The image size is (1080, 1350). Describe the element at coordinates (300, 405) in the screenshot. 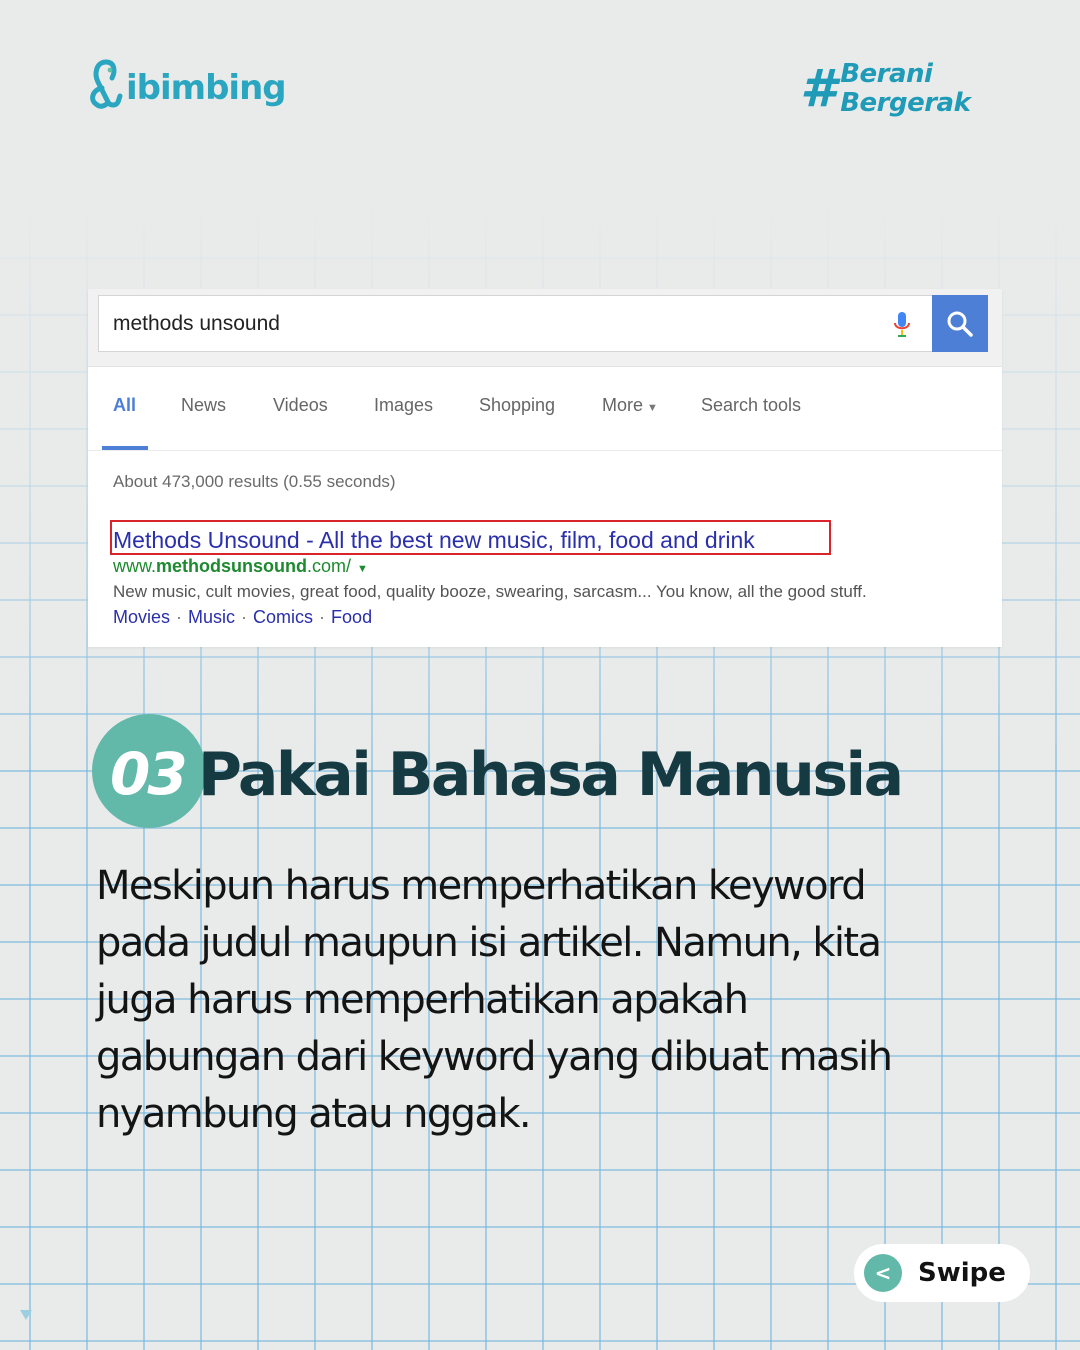

I see `tab-videos: Videos` at that location.